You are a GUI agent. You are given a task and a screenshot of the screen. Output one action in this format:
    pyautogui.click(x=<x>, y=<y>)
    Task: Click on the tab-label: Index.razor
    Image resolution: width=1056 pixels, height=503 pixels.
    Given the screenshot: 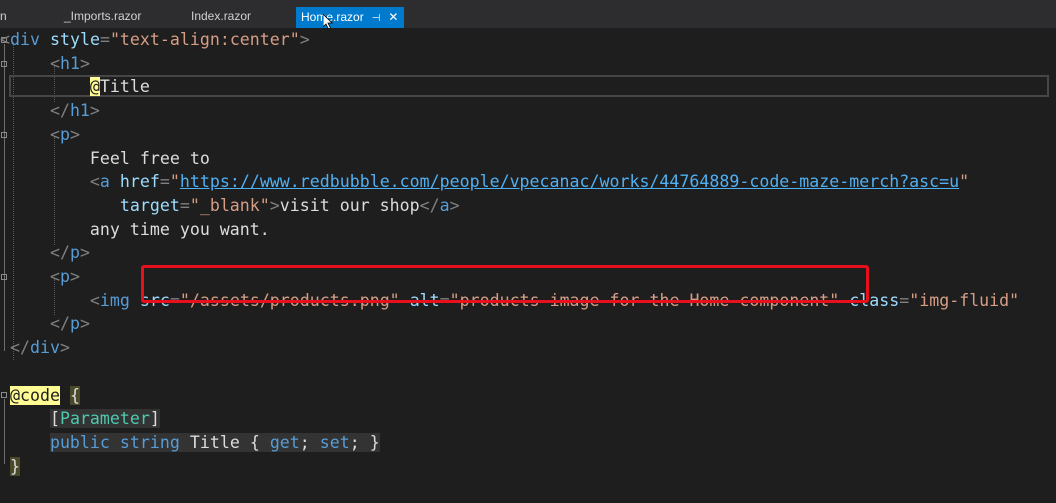 What is the action you would take?
    pyautogui.click(x=221, y=16)
    